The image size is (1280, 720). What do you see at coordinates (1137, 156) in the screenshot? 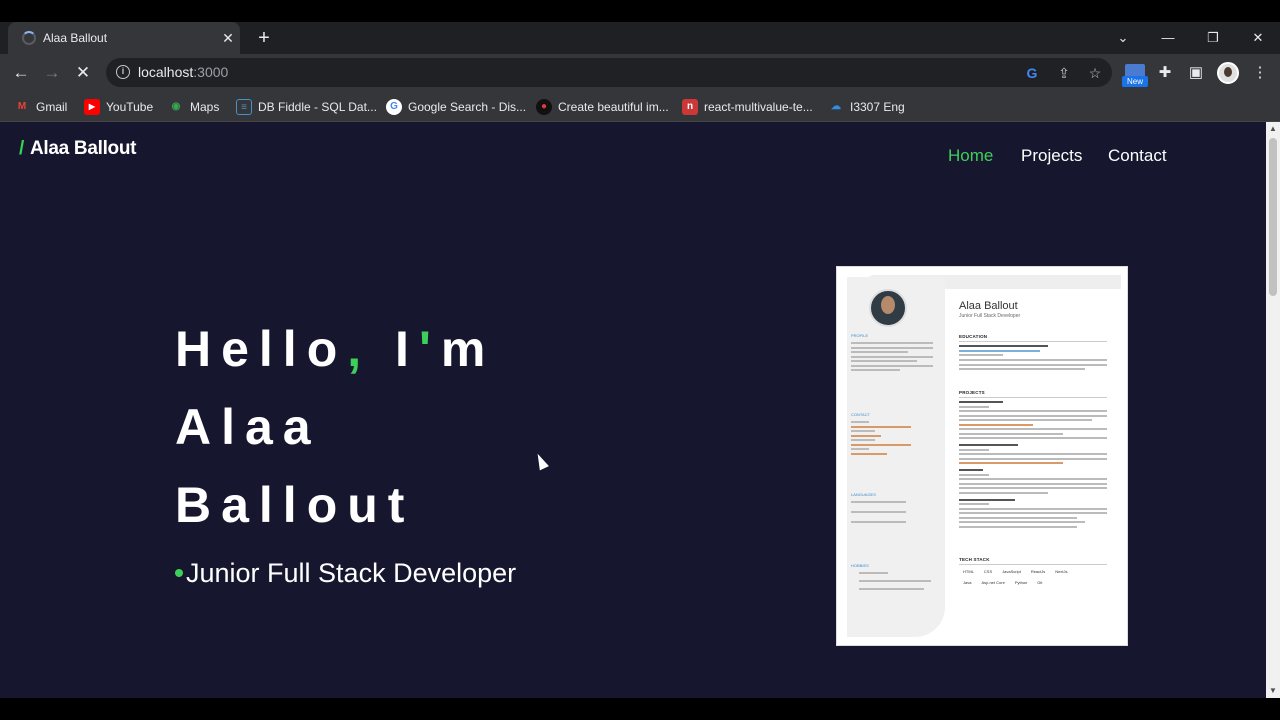
I see `nav-contact-link: Contact` at bounding box center [1137, 156].